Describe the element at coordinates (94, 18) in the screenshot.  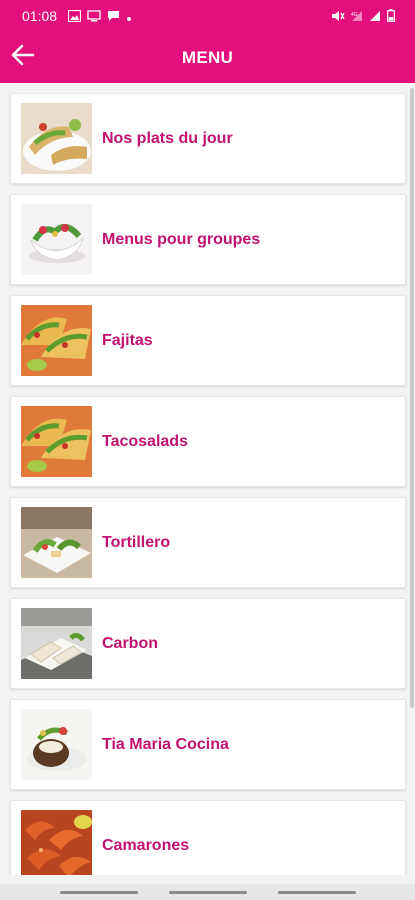
I see `cast-icon` at that location.